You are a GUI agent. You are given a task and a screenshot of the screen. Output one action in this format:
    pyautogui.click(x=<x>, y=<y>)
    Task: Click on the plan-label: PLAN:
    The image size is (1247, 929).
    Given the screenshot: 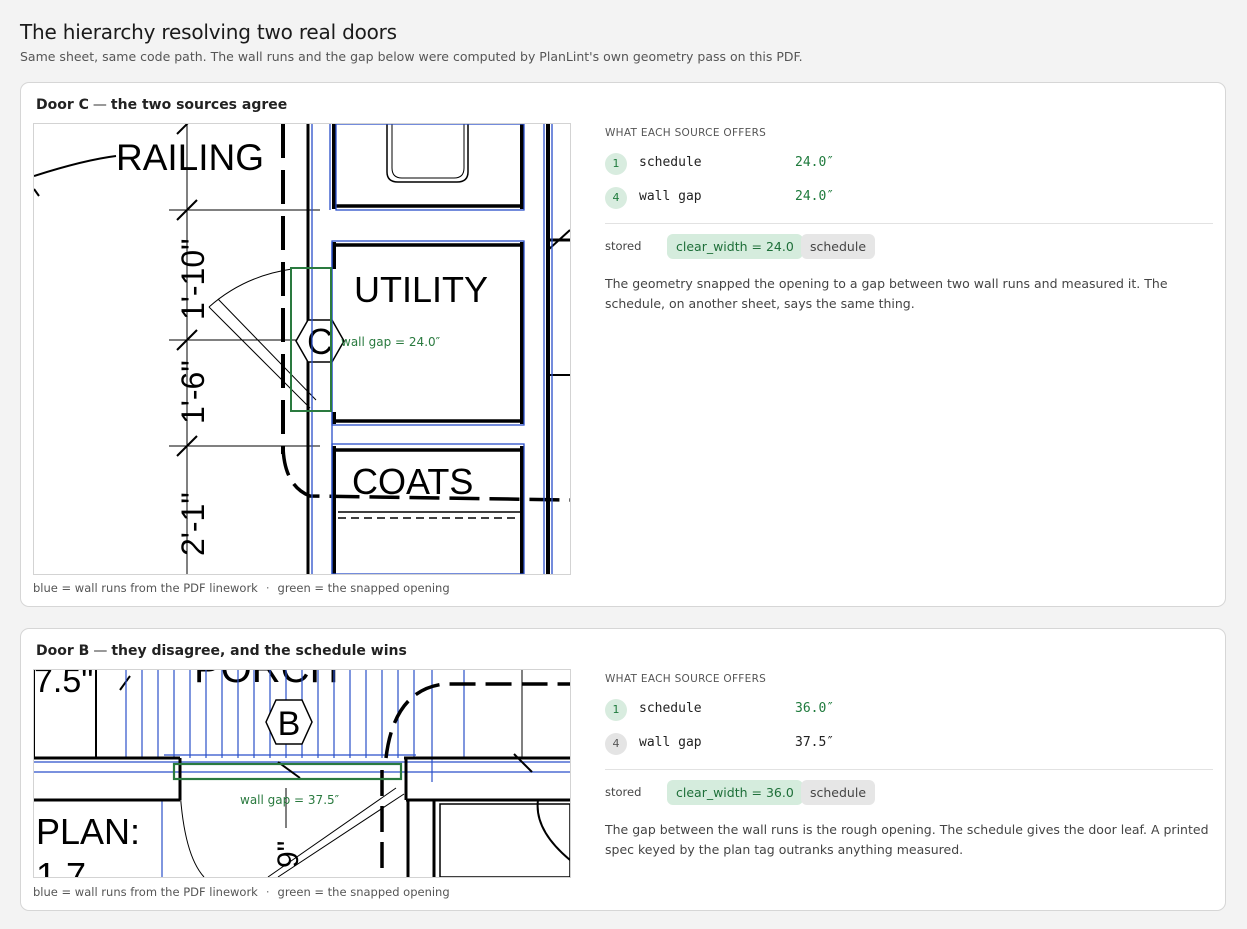 What is the action you would take?
    pyautogui.click(x=88, y=831)
    